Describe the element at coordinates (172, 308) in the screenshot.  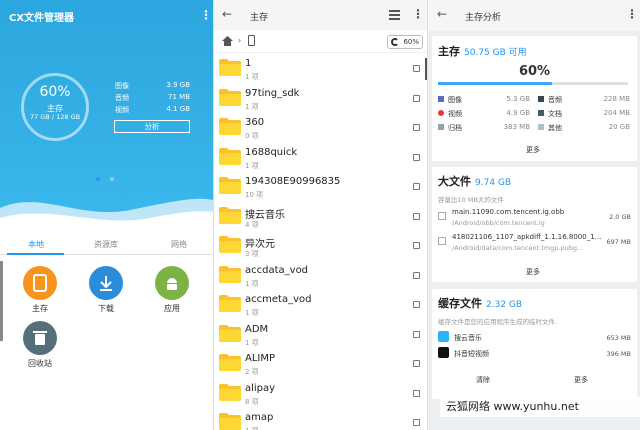
I see `category-label: 应用` at that location.